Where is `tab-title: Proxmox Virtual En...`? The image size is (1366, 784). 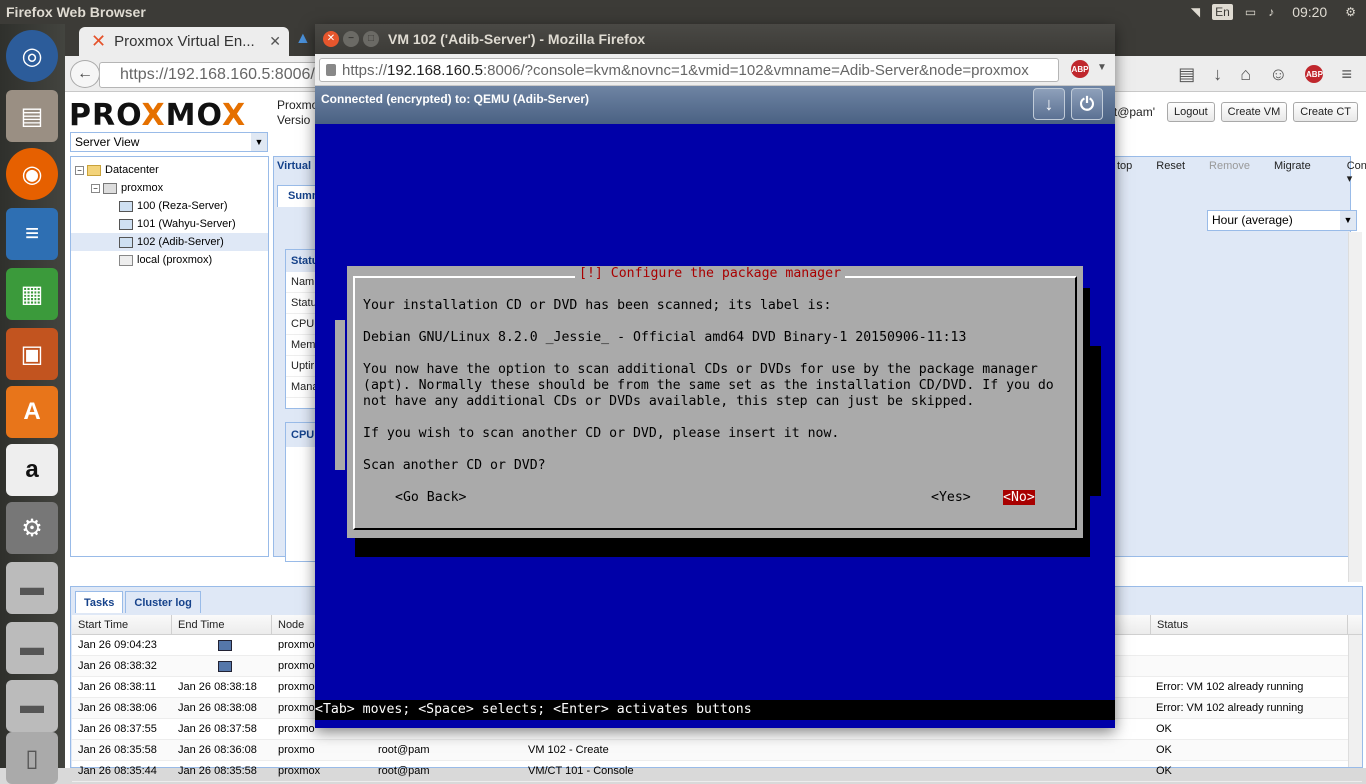
tab-title: Proxmox Virtual En... is located at coordinates (184, 41).